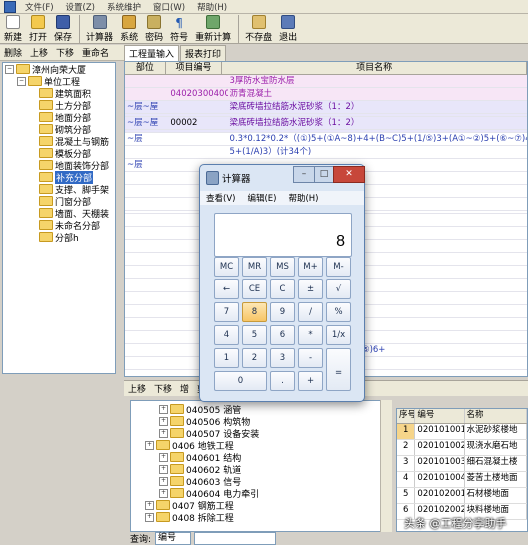 Image resolution: width=528 pixels, height=545 pixels. I want to click on tree-node: 土方分部, so click(59, 105).